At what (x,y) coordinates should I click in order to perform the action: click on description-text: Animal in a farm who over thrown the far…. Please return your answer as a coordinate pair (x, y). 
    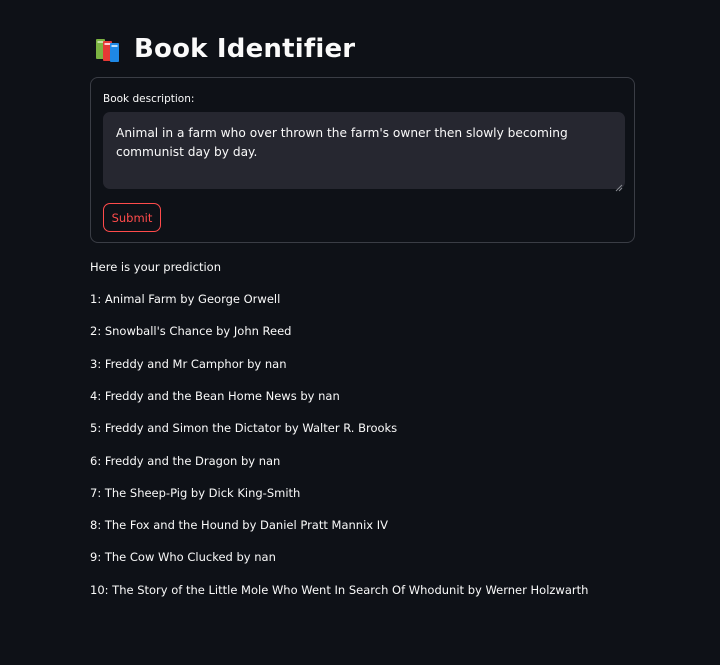
    Looking at the image, I should click on (342, 142).